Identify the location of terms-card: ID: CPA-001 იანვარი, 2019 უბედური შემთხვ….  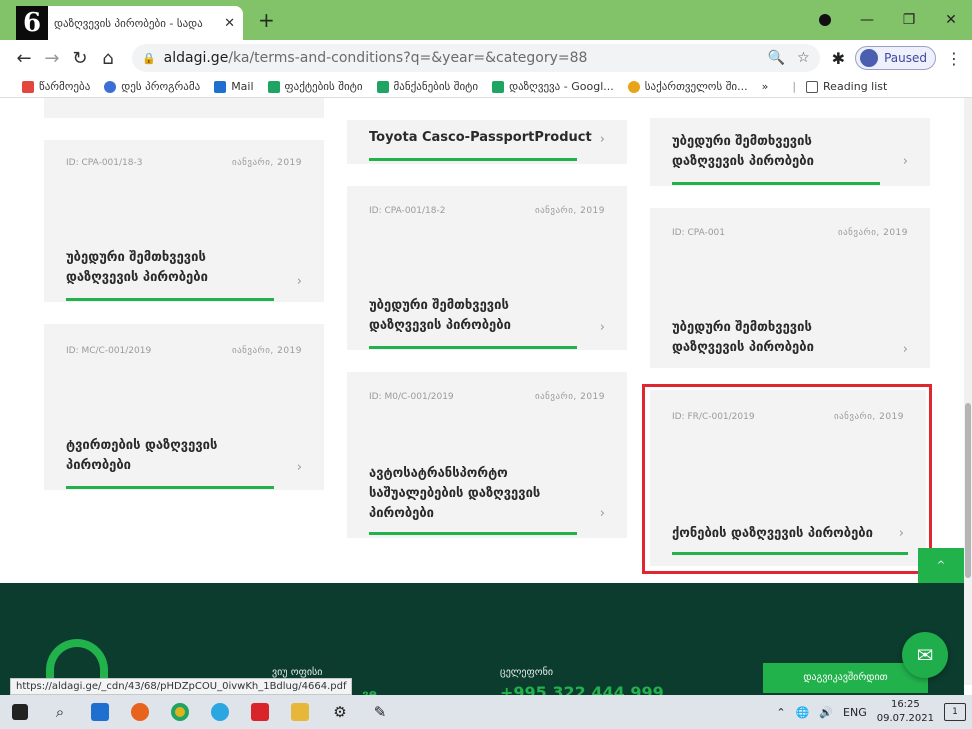
(790, 288).